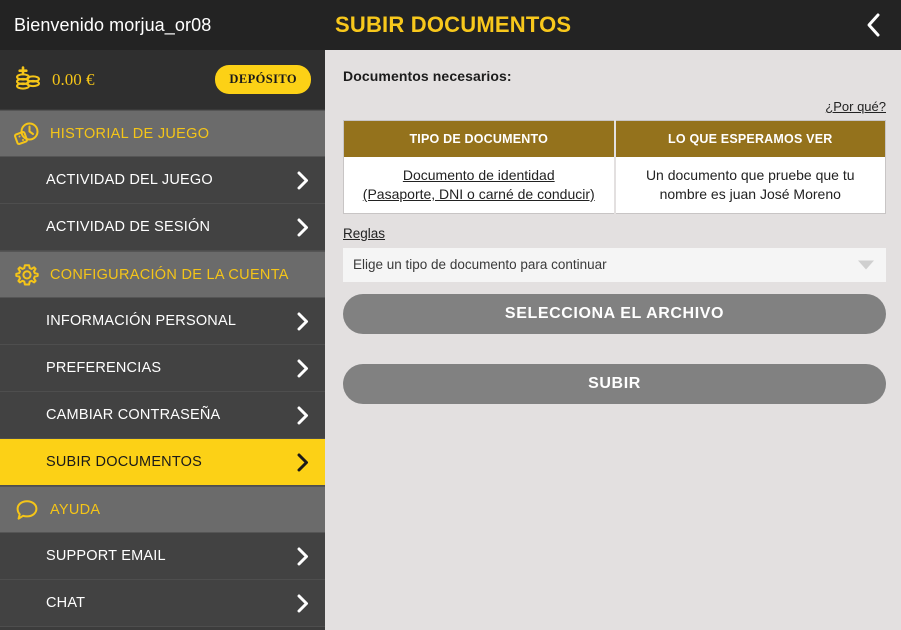 The height and width of the screenshot is (630, 901). I want to click on back-button, so click(873, 25).